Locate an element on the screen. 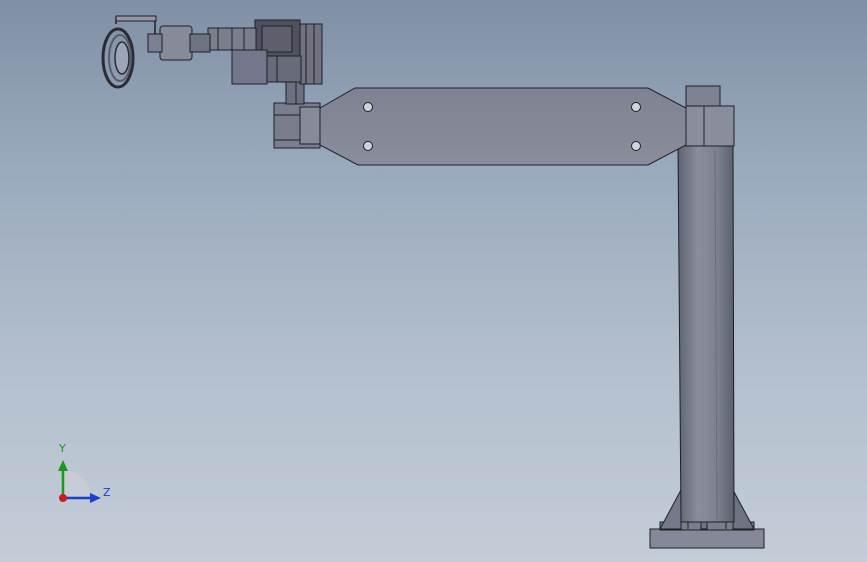 This screenshot has height=562, width=867. triad-quadrant is located at coordinates (77, 482).